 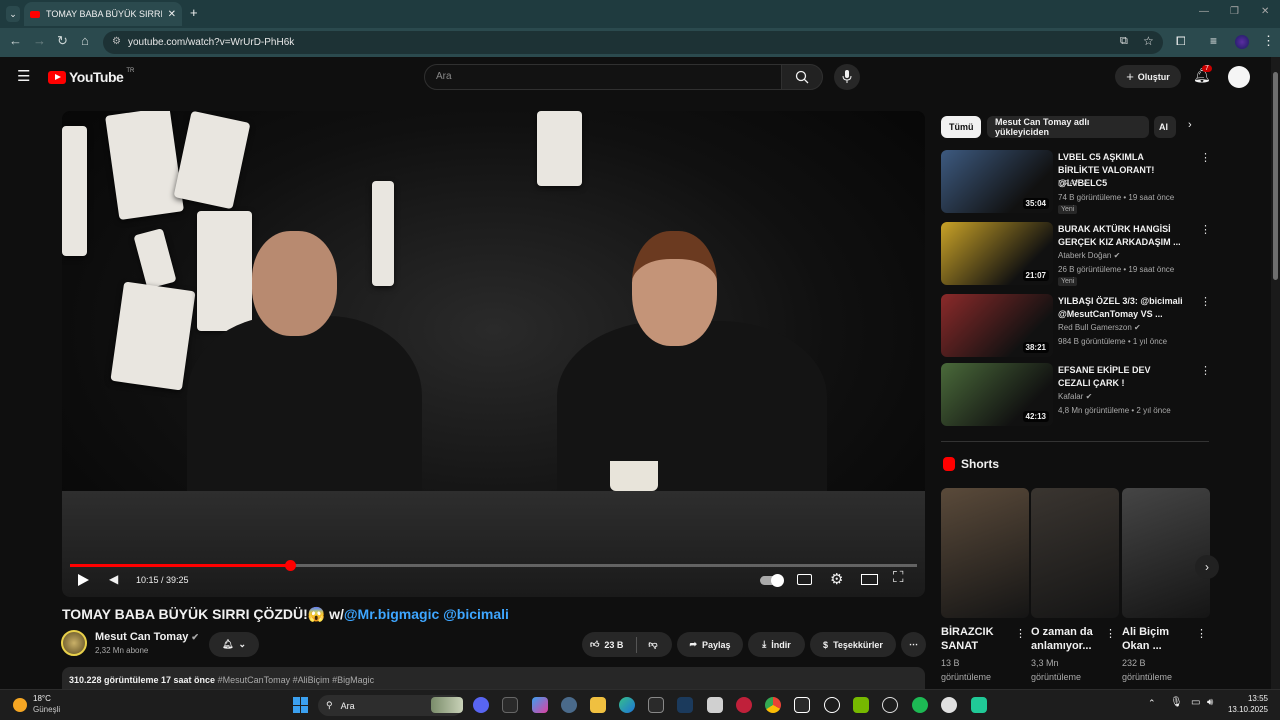 I want to click on mail-icon, so click(x=715, y=705).